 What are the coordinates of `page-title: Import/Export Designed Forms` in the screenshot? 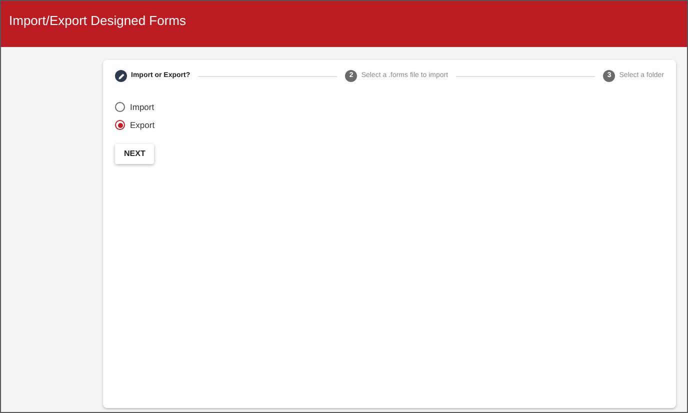 It's located at (97, 21).